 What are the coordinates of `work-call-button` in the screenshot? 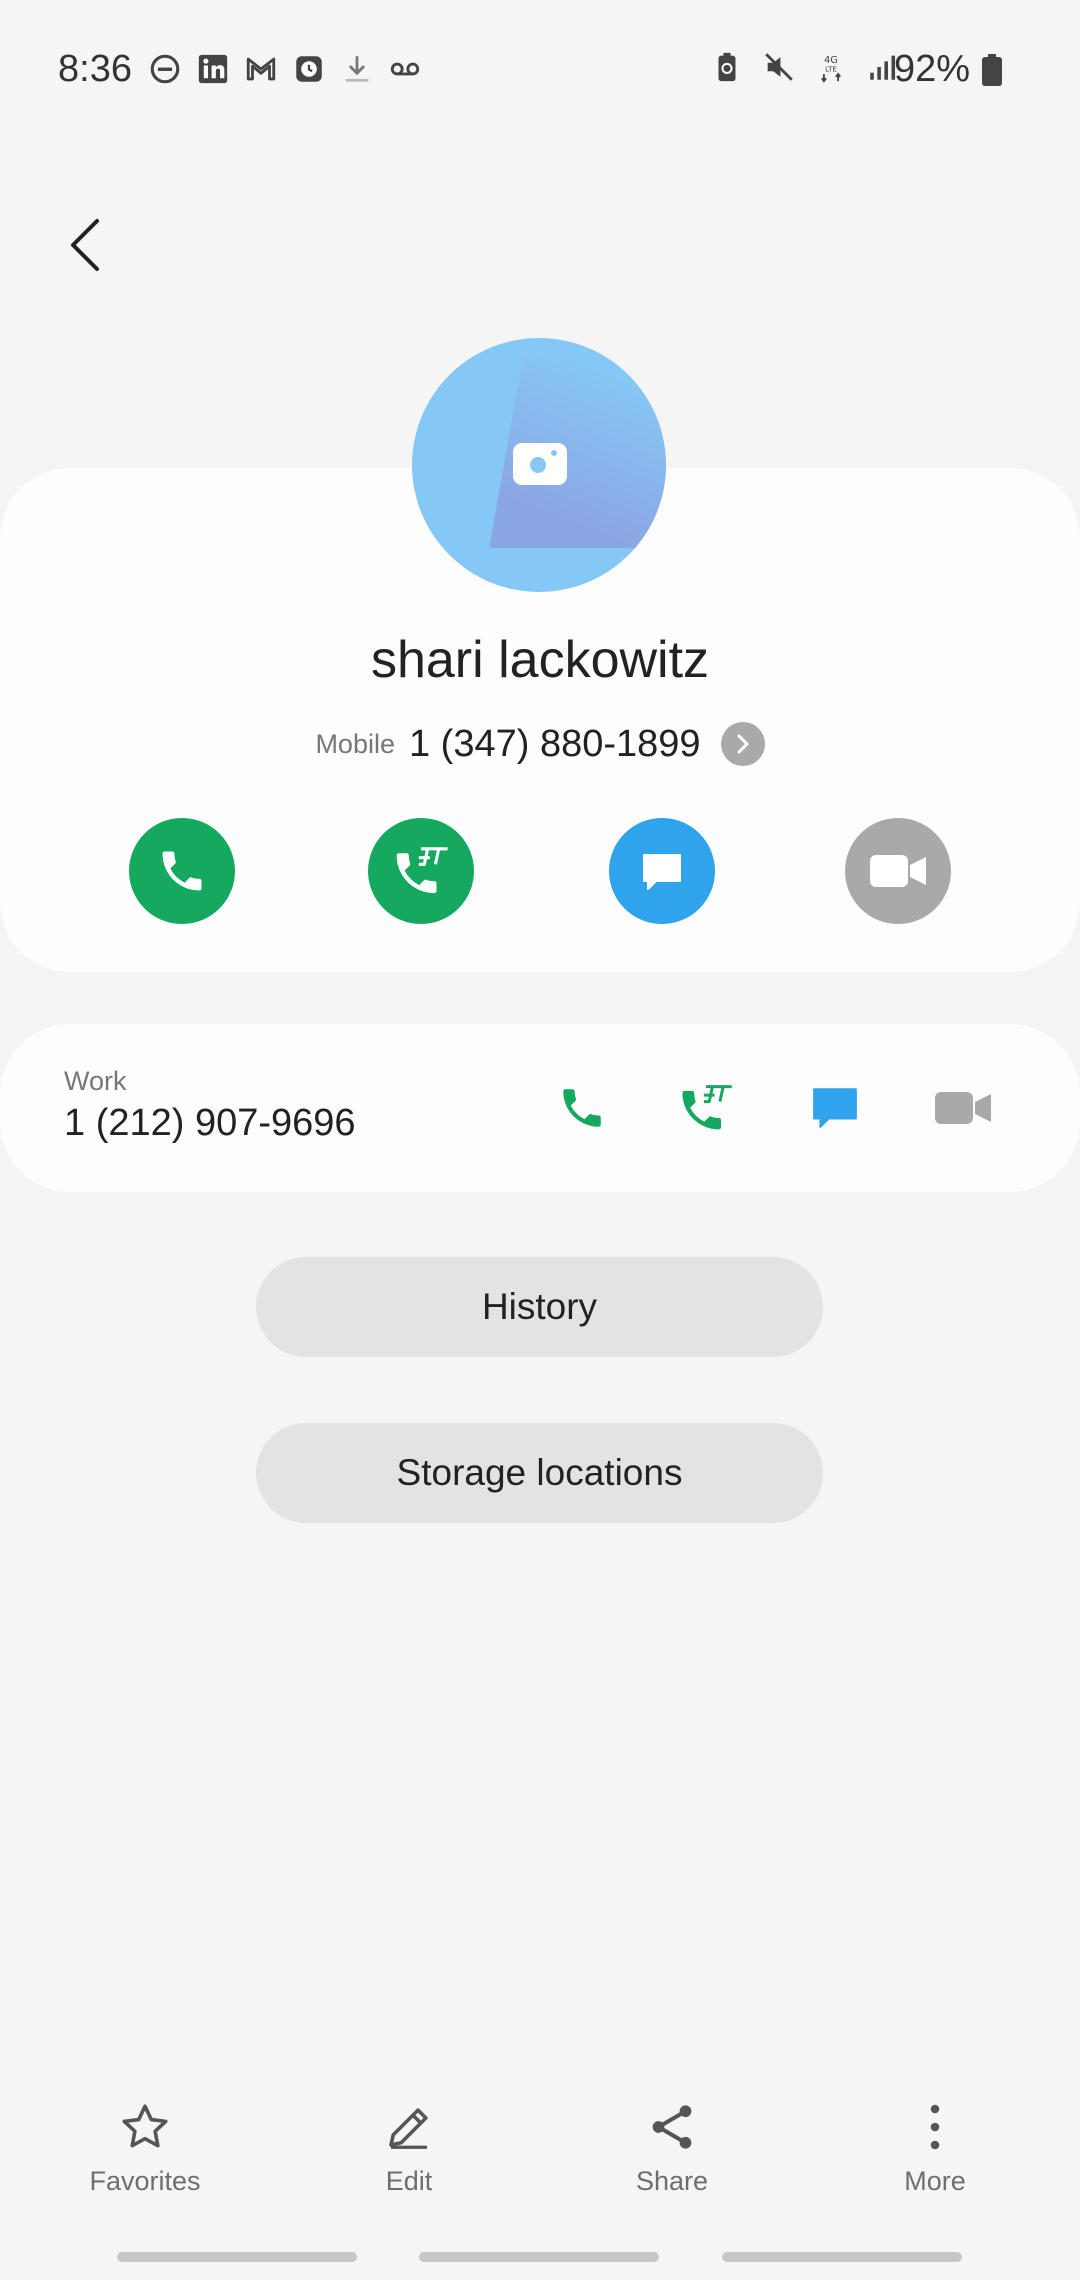 It's located at (582, 1108).